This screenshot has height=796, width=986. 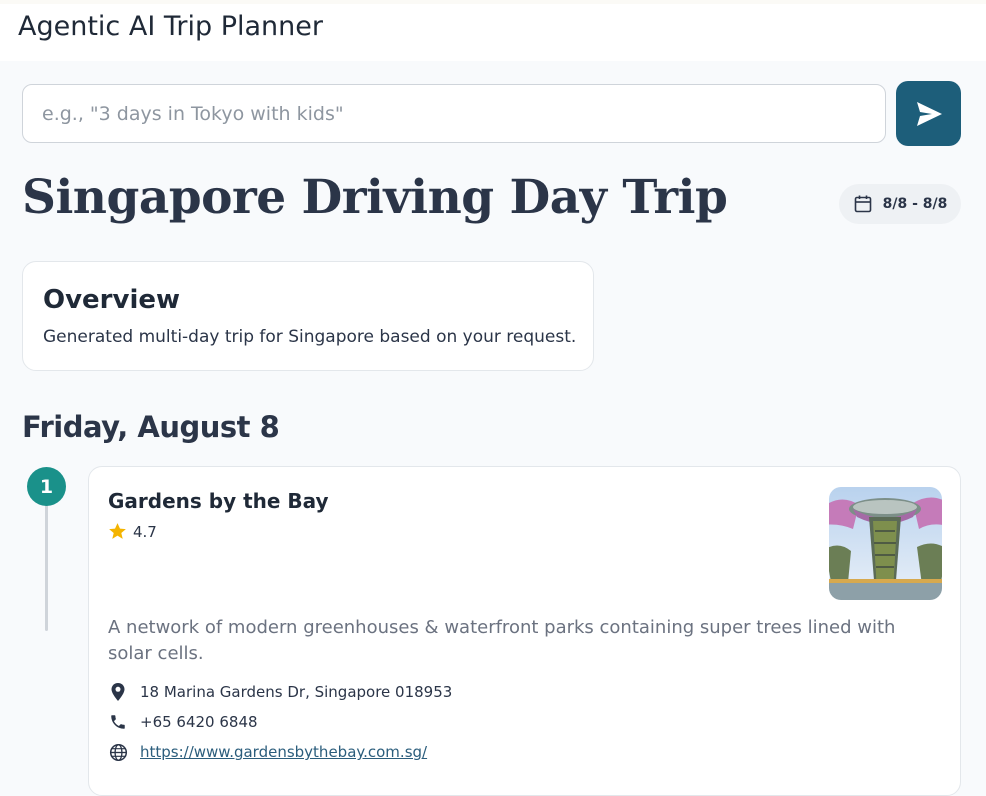 I want to click on address-row: 18 Marina Gardens Dr, Singapore 018953, so click(x=280, y=692).